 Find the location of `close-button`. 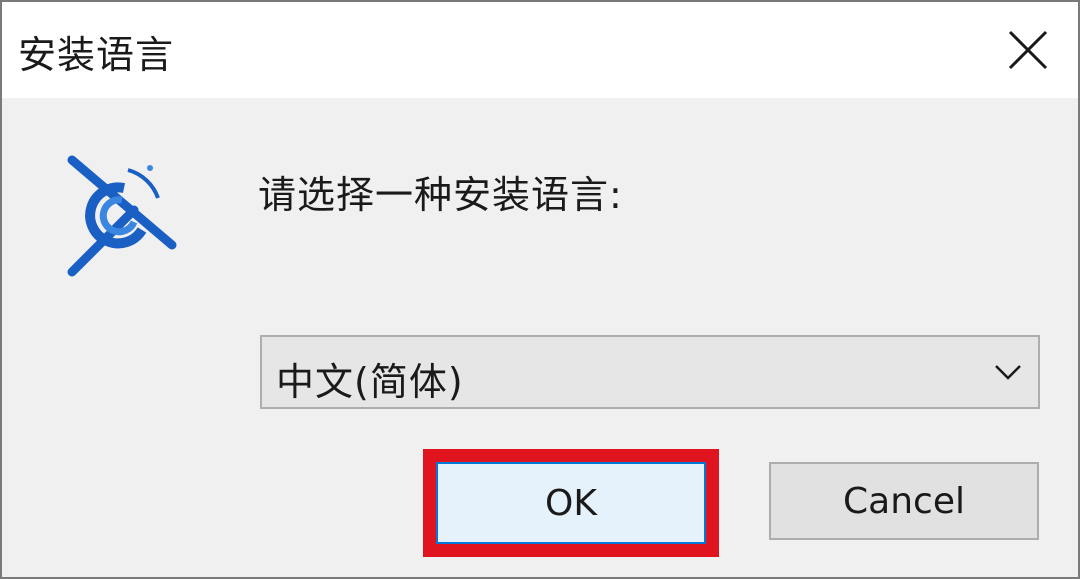

close-button is located at coordinates (1028, 50).